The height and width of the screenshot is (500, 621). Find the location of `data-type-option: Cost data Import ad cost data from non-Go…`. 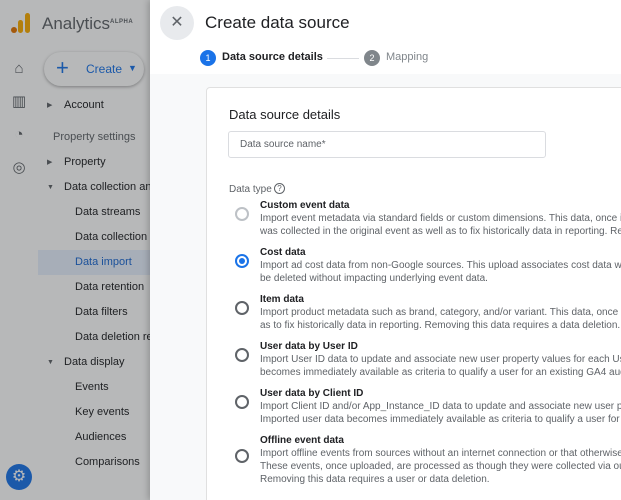

data-type-option: Cost data Import ad cost data from non-Go… is located at coordinates (428, 270).